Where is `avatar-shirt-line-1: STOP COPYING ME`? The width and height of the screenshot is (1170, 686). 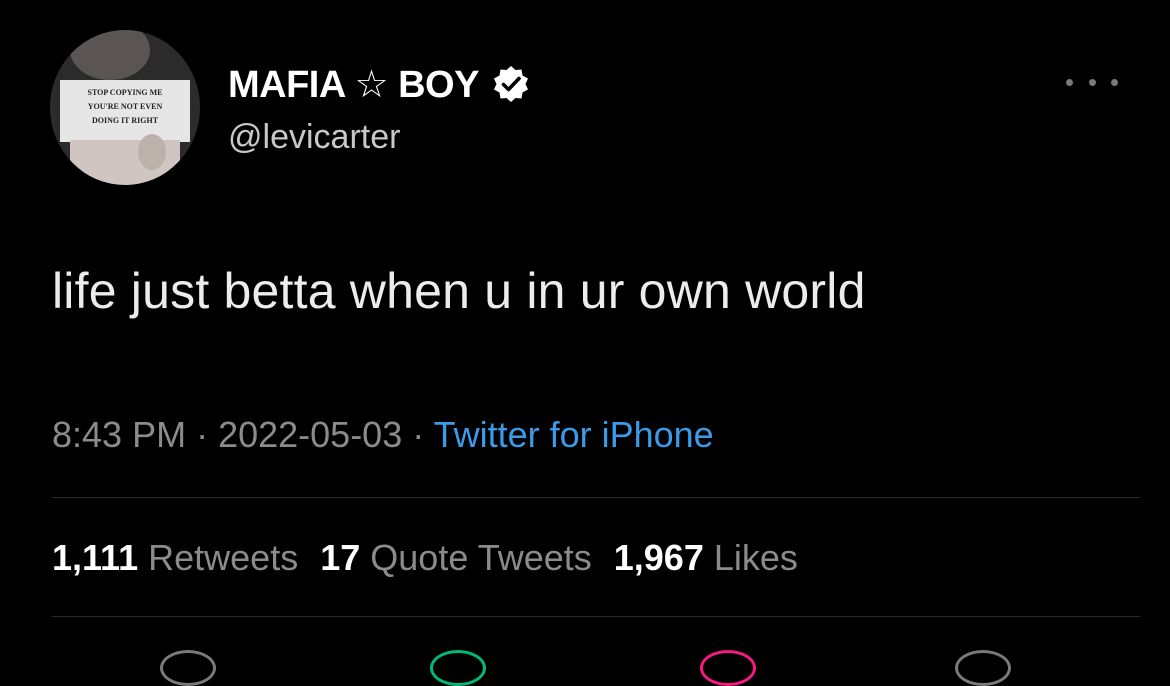
avatar-shirt-line-1: STOP COPYING ME is located at coordinates (125, 92).